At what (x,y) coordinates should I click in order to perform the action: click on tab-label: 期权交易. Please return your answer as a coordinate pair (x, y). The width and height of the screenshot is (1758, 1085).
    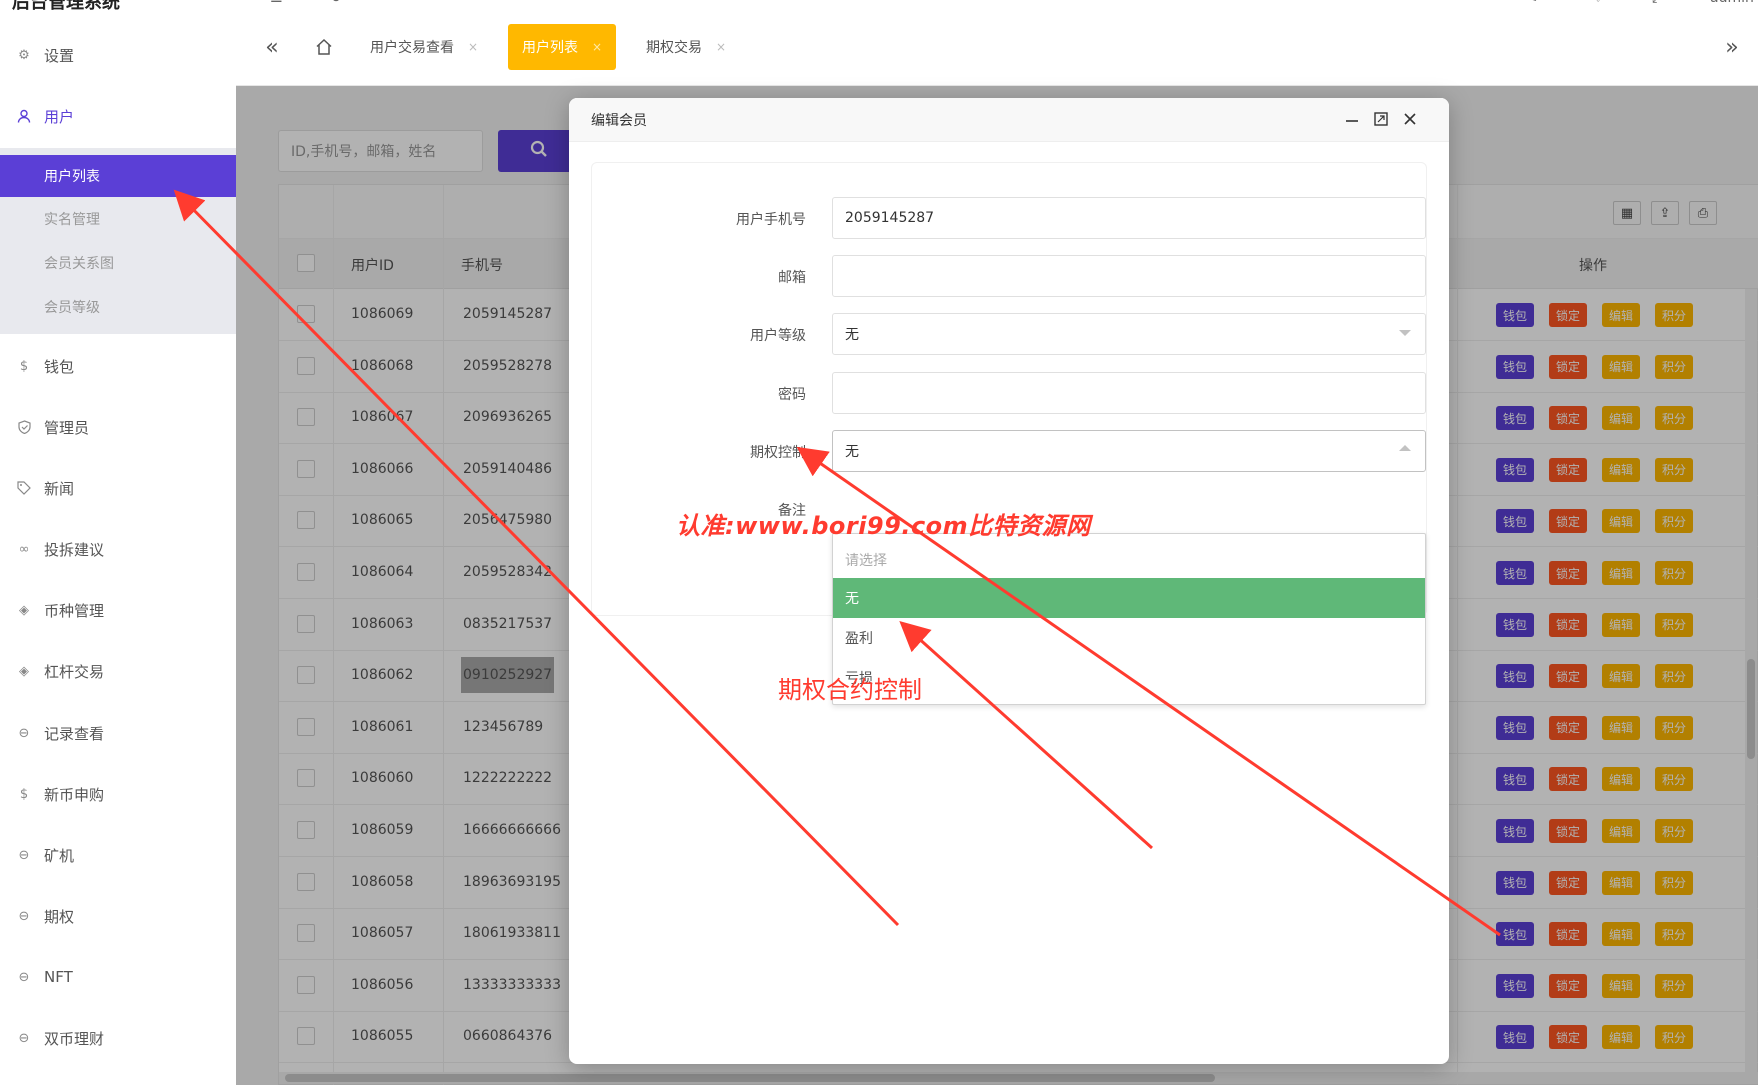
    Looking at the image, I should click on (674, 48).